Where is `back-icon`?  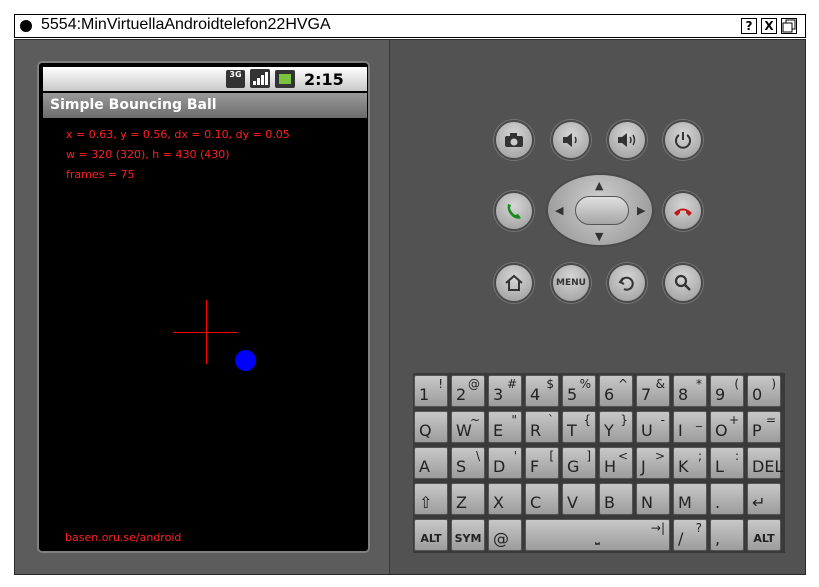 back-icon is located at coordinates (626, 283).